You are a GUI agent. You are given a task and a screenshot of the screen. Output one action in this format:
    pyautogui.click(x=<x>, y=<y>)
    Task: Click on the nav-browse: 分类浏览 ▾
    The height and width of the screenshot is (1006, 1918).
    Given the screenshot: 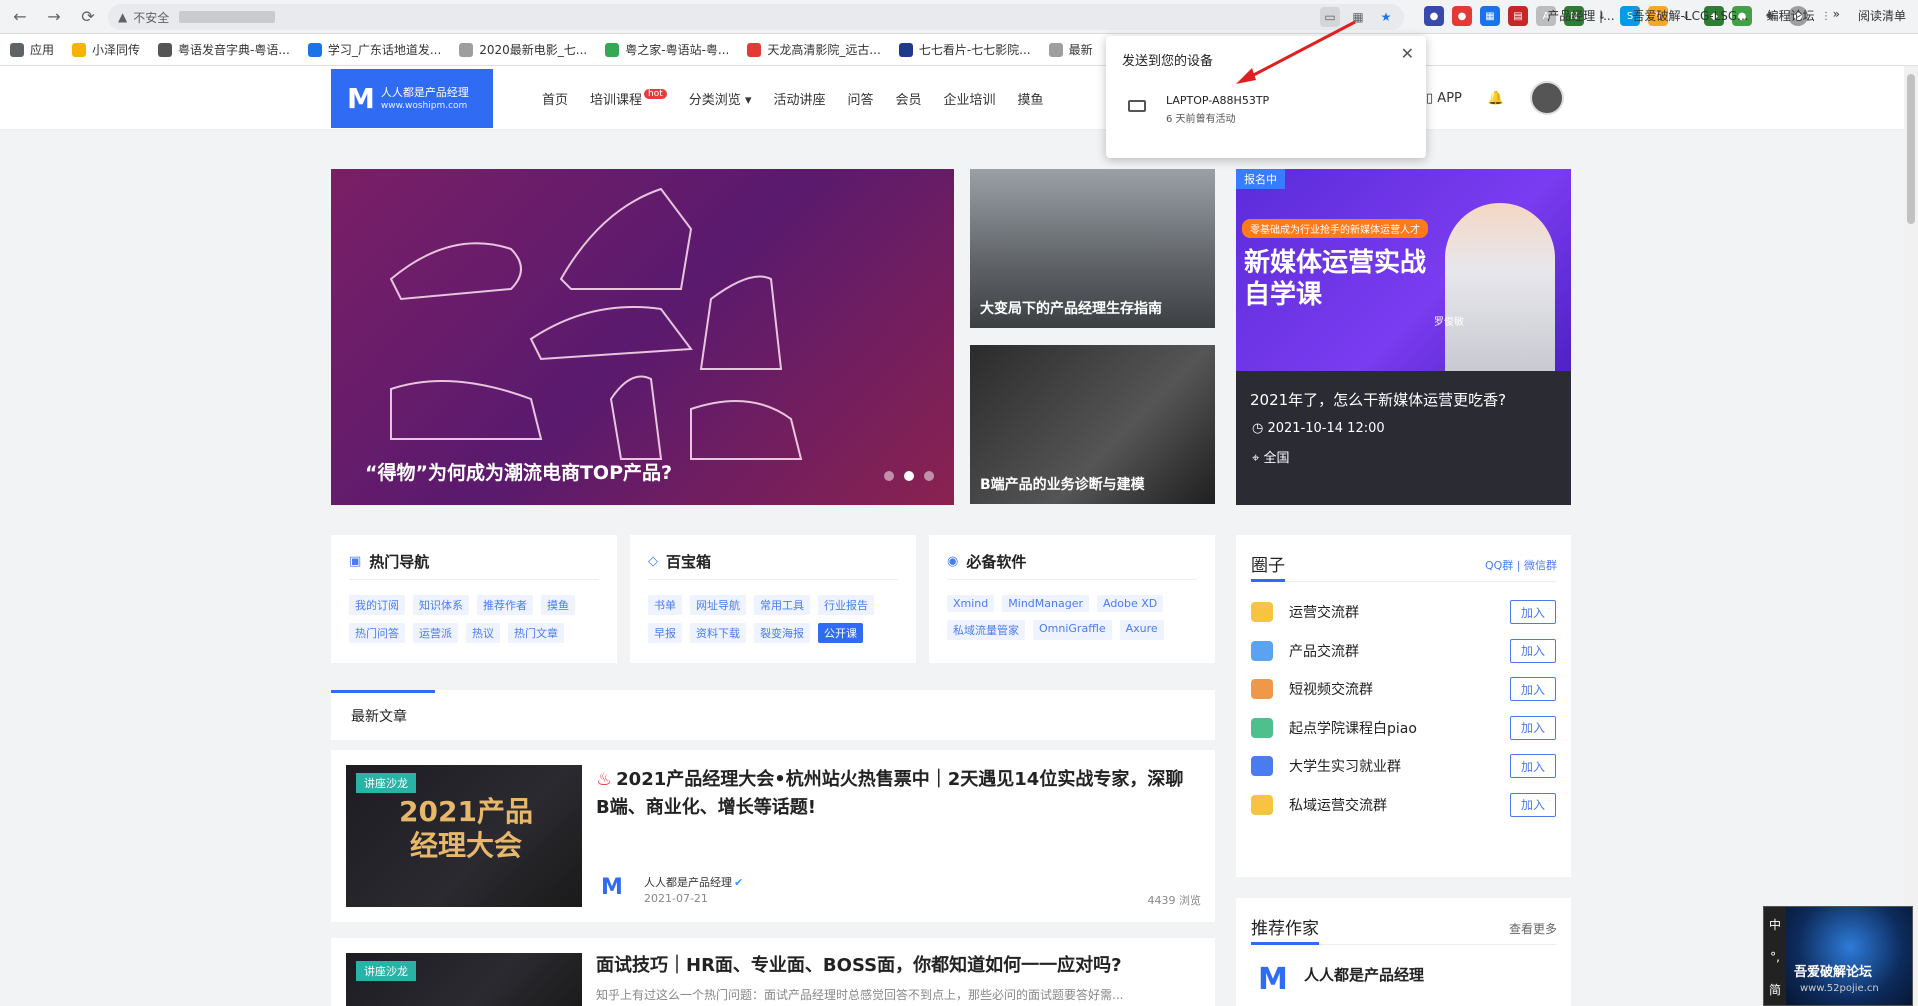 What is the action you would take?
    pyautogui.click(x=720, y=98)
    